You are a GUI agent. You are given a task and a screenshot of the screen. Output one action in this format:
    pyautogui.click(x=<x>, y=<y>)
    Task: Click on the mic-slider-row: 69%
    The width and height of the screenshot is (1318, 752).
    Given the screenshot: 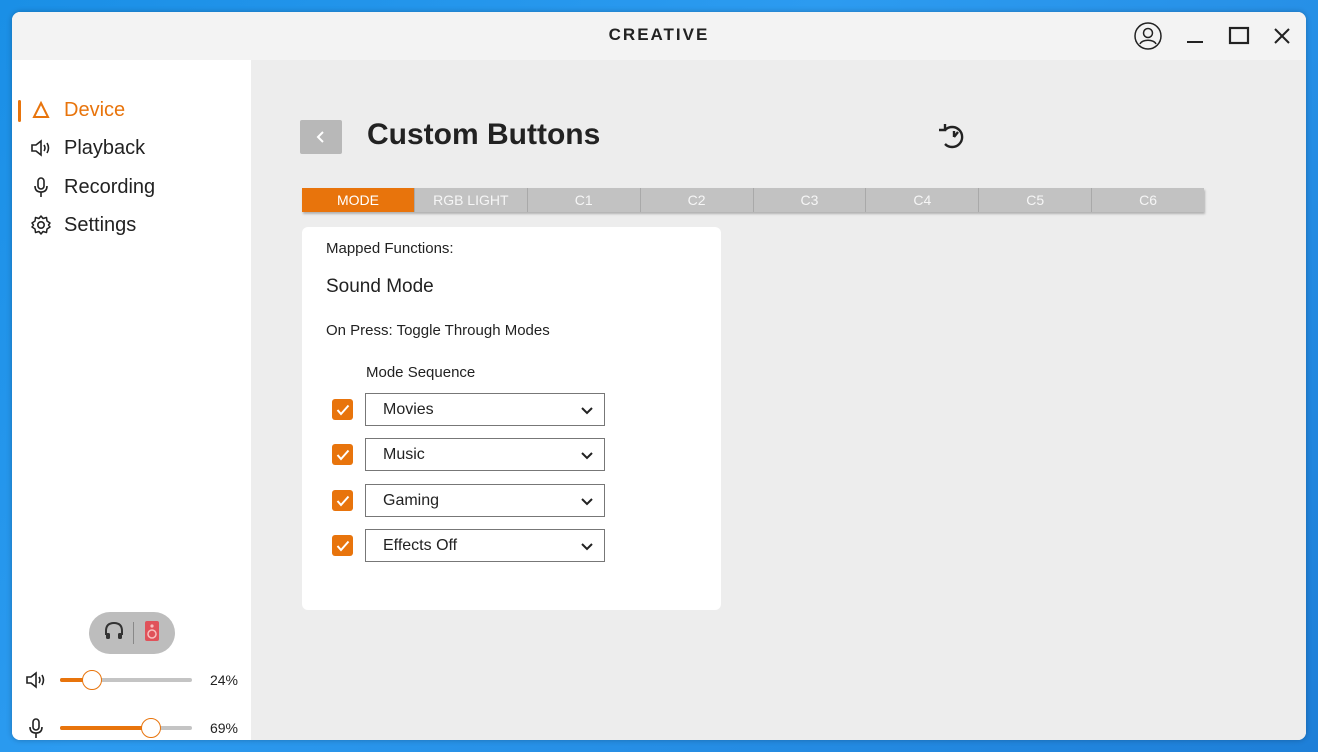 What is the action you would take?
    pyautogui.click(x=131, y=728)
    